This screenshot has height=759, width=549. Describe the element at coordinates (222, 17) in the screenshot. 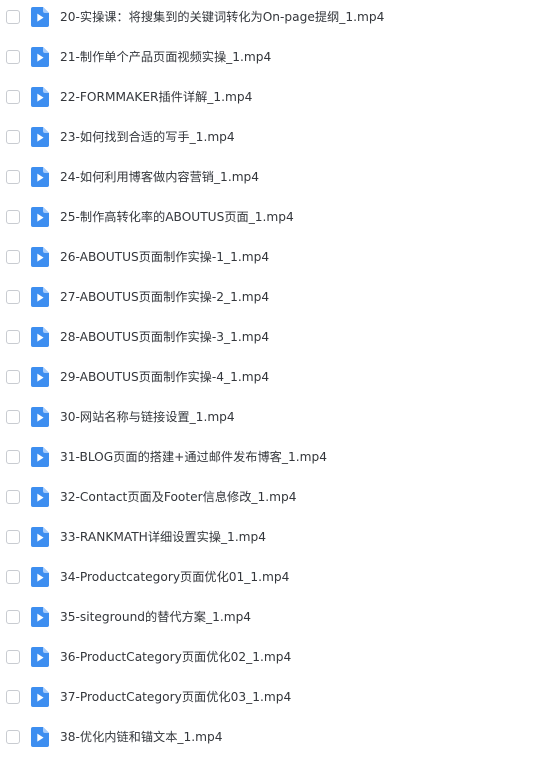

I see `file-name: 20-实操课：将搜集到的关键词转化为On-page提纲_1.mp4` at that location.